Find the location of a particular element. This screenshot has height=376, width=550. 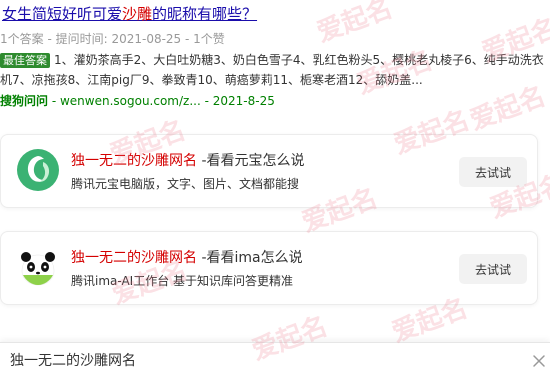

result-title-highlight: 沙雕 is located at coordinates (137, 14).